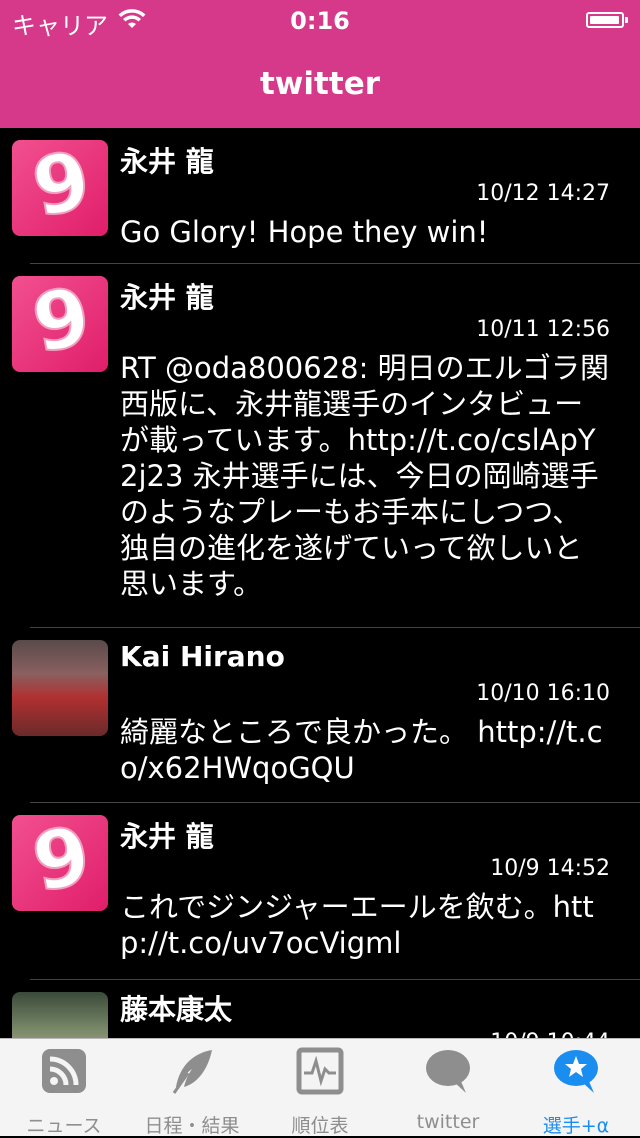  Describe the element at coordinates (448, 1122) in the screenshot. I see `tab-label: twitter` at that location.